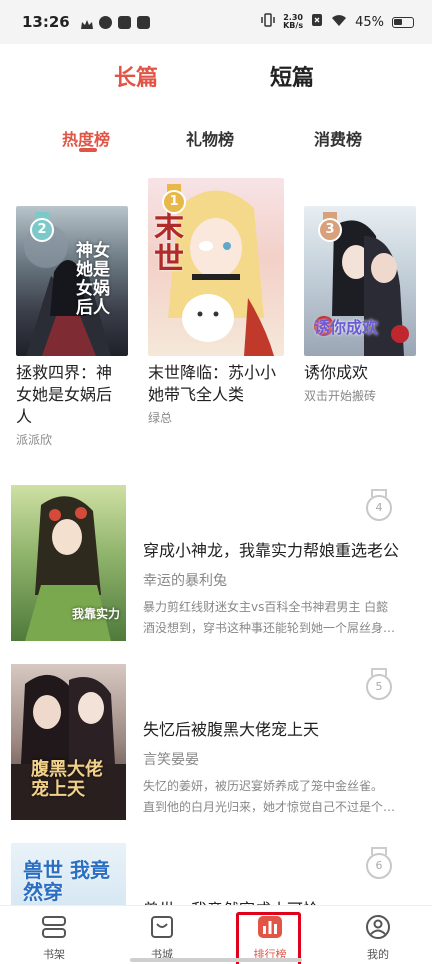 This screenshot has width=432, height=964. I want to click on book-title-line: 拯救四界：神, so click(64, 372).